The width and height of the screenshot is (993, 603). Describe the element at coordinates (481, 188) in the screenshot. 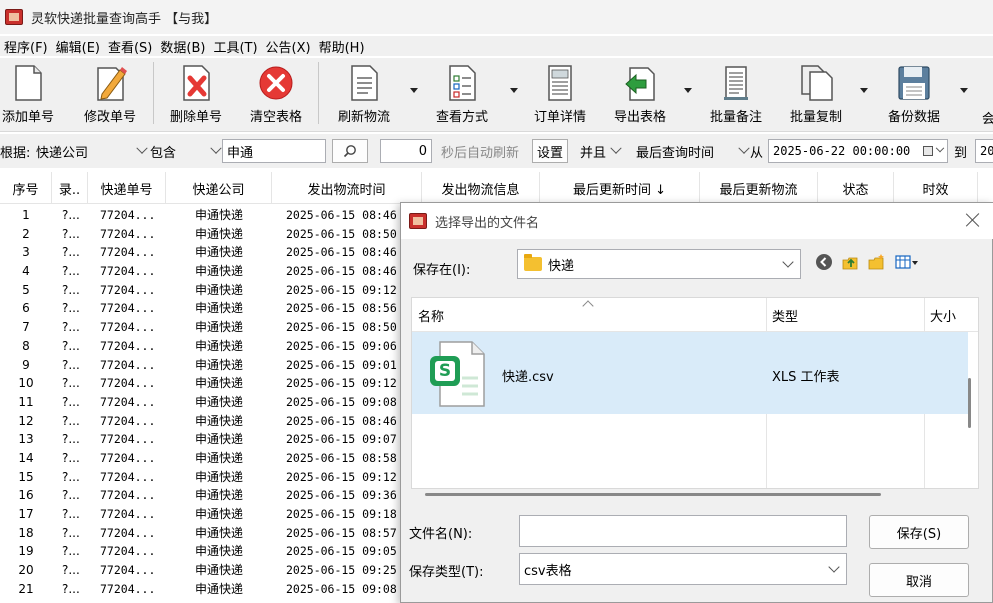

I see `col-send-info: 发出物流信息` at that location.